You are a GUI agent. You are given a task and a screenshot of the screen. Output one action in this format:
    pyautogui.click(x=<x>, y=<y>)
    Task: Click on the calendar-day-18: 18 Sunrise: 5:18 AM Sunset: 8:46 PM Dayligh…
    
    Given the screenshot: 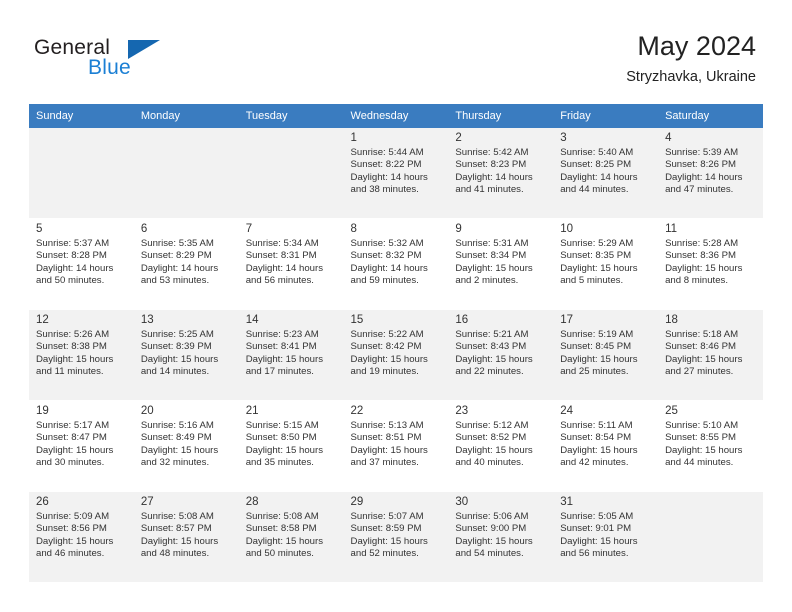 What is the action you would take?
    pyautogui.click(x=710, y=355)
    